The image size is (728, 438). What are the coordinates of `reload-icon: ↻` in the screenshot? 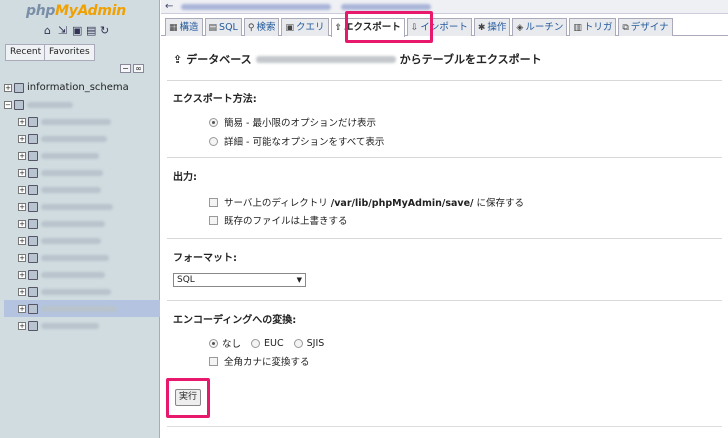 It's located at (105, 30).